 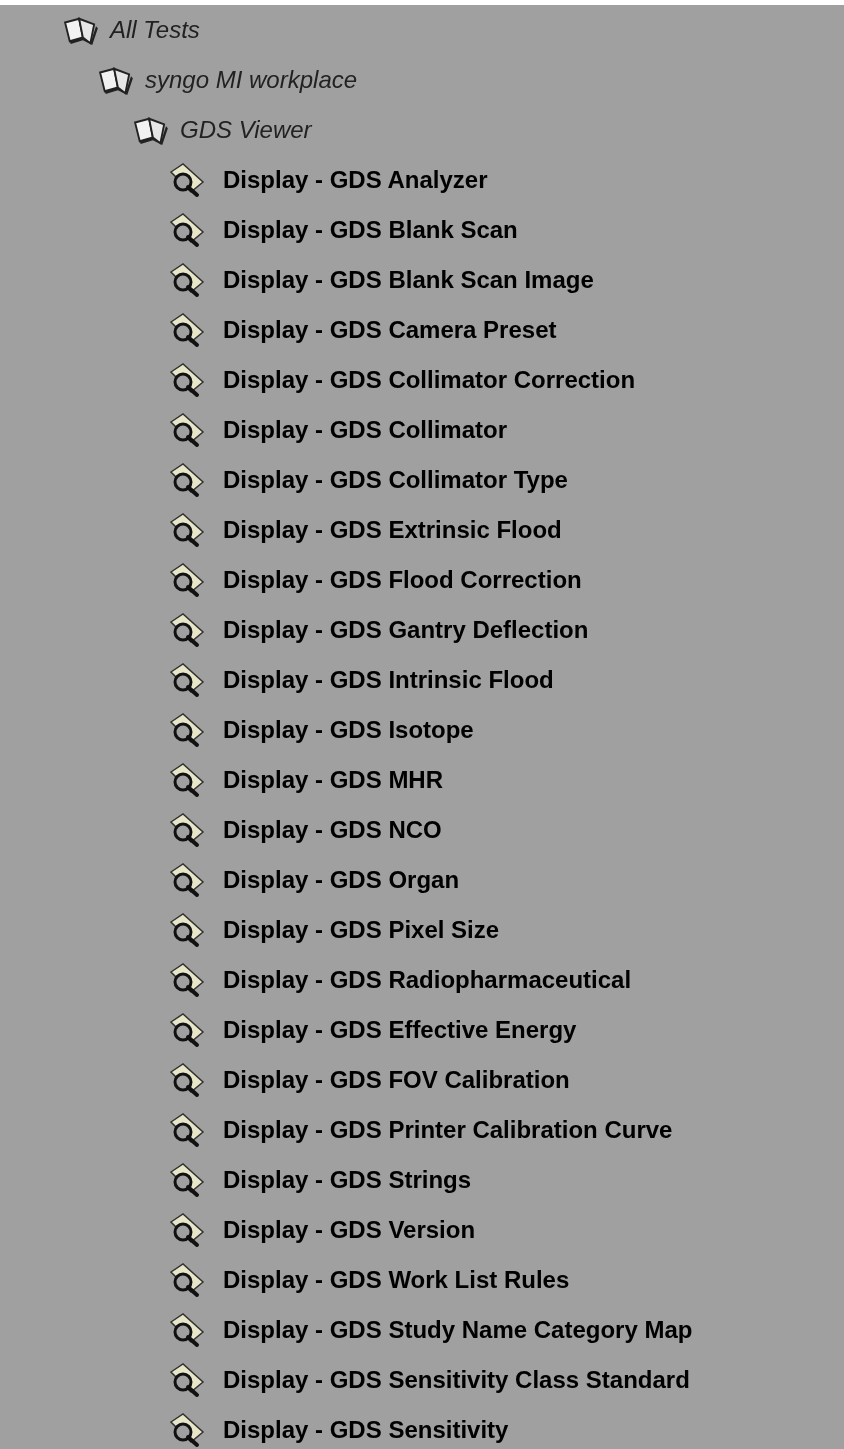 What do you see at coordinates (458, 1330) in the screenshot?
I see `test-item-label: Display - GDS Study Name Category Map` at bounding box center [458, 1330].